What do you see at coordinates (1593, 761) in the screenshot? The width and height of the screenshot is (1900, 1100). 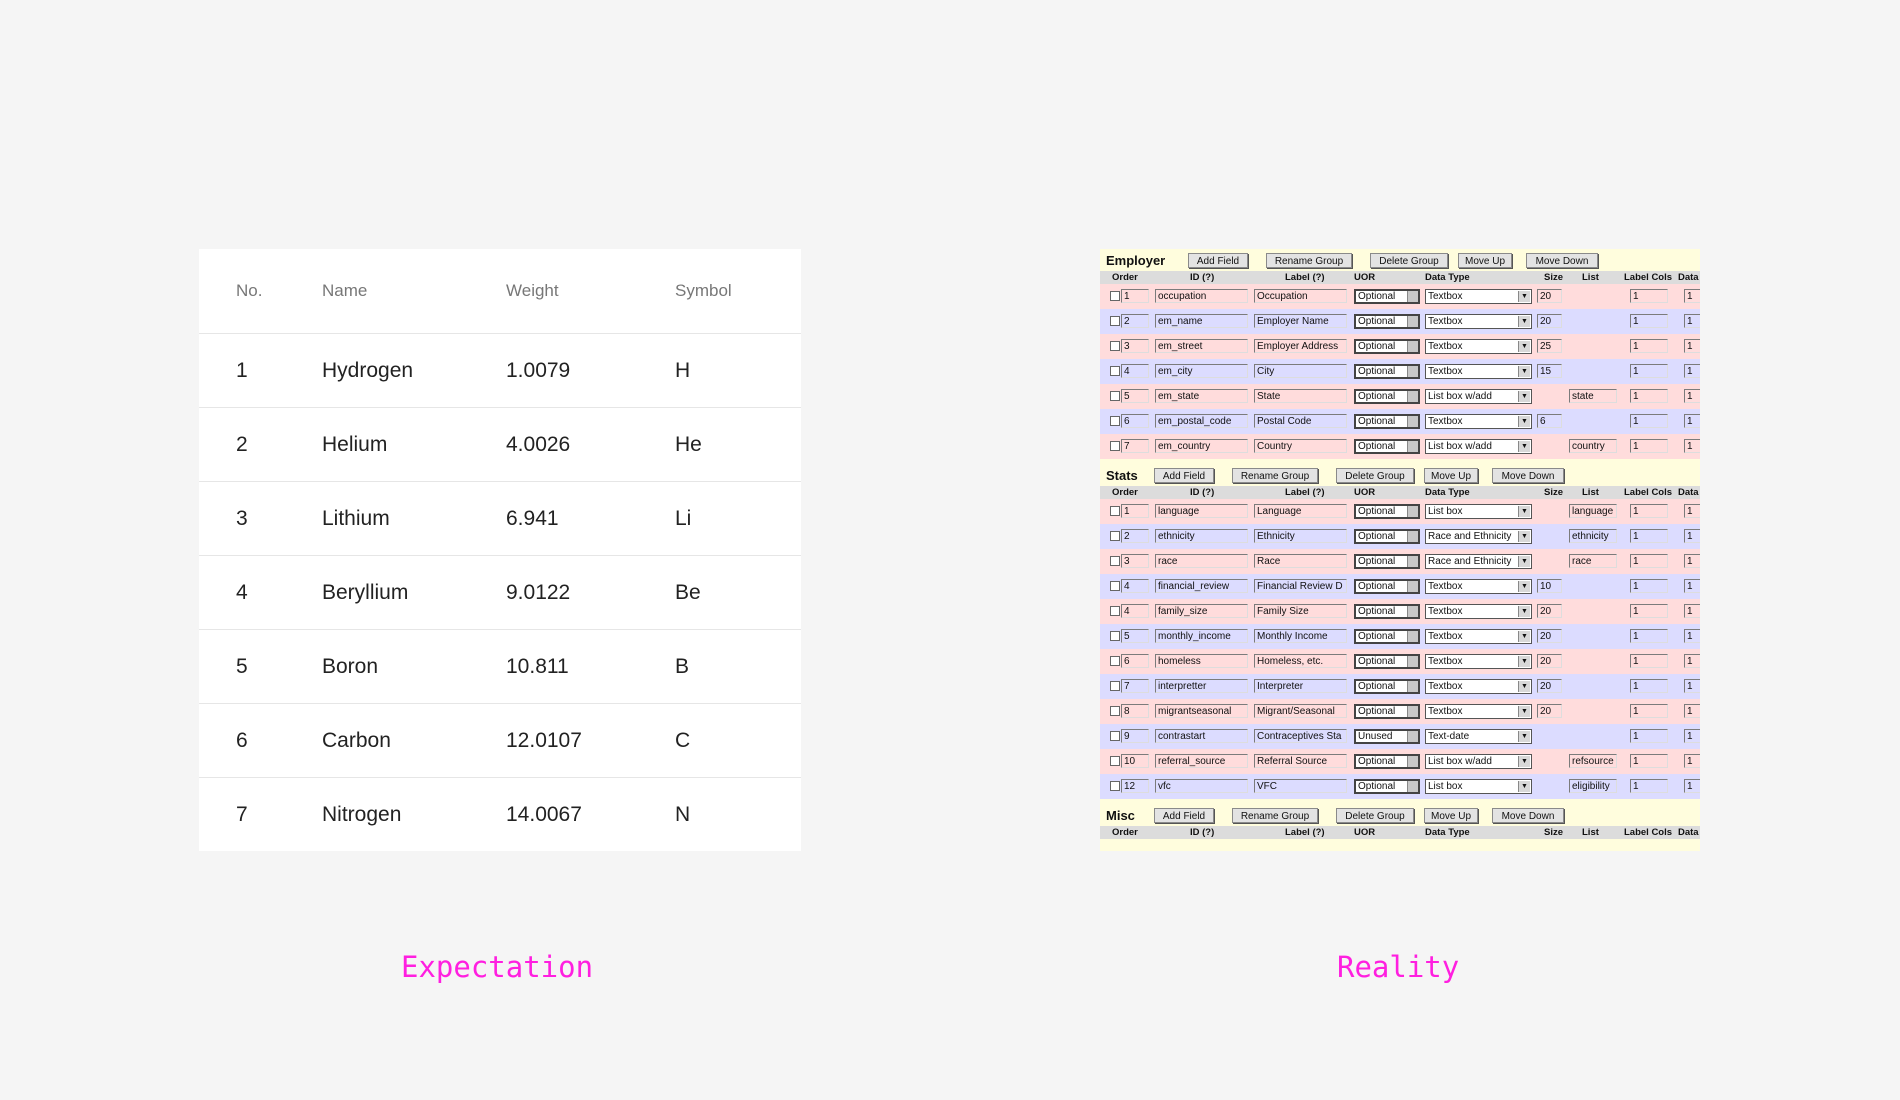 I see `list-input: refsource` at bounding box center [1593, 761].